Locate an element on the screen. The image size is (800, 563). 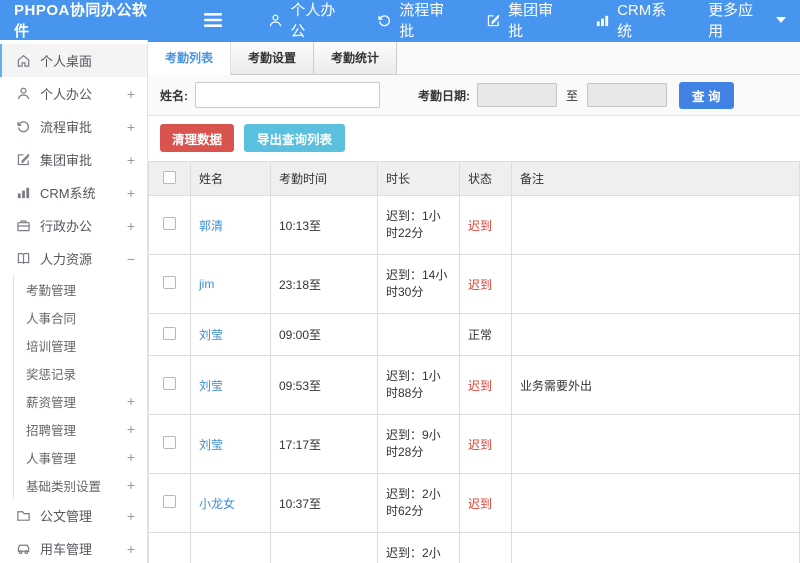
attendance-time: 09:53至 is located at coordinates (324, 385).